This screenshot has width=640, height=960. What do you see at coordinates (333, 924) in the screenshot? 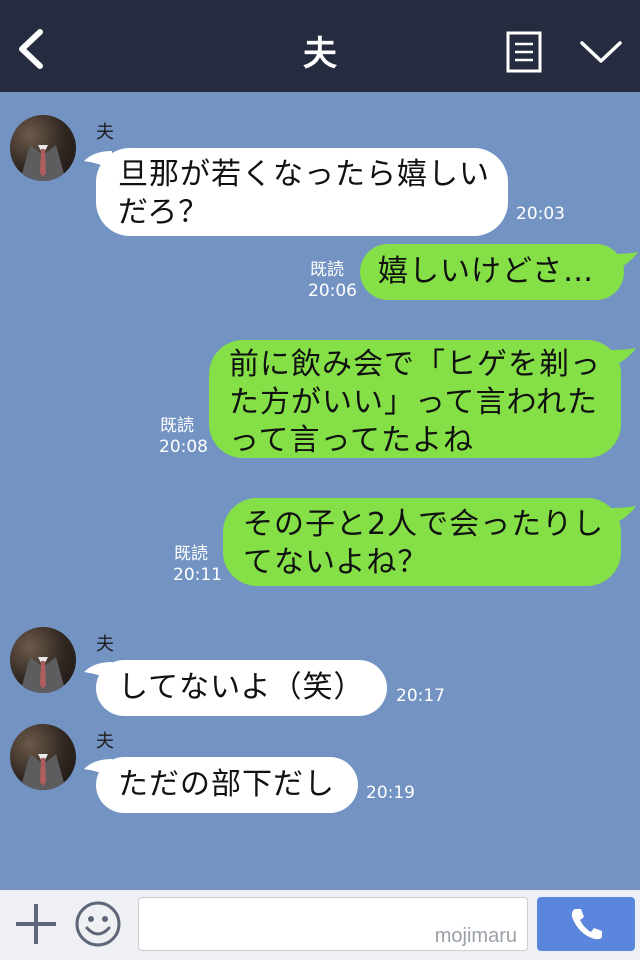
I see `message-input: mojimaru` at bounding box center [333, 924].